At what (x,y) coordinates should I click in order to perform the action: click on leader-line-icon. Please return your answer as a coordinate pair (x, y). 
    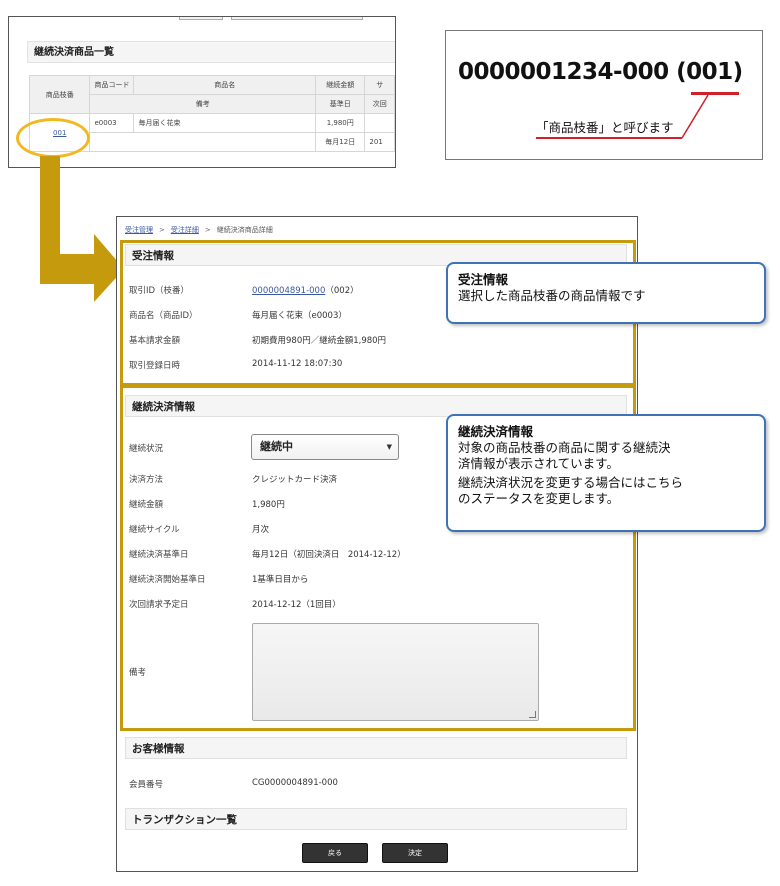
    Looking at the image, I should click on (695, 116).